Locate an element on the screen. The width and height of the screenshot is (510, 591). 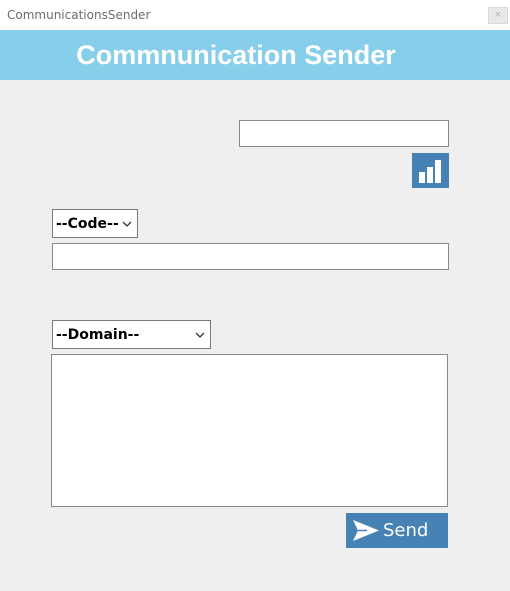
page-title: Commnunication Sender is located at coordinates (236, 55).